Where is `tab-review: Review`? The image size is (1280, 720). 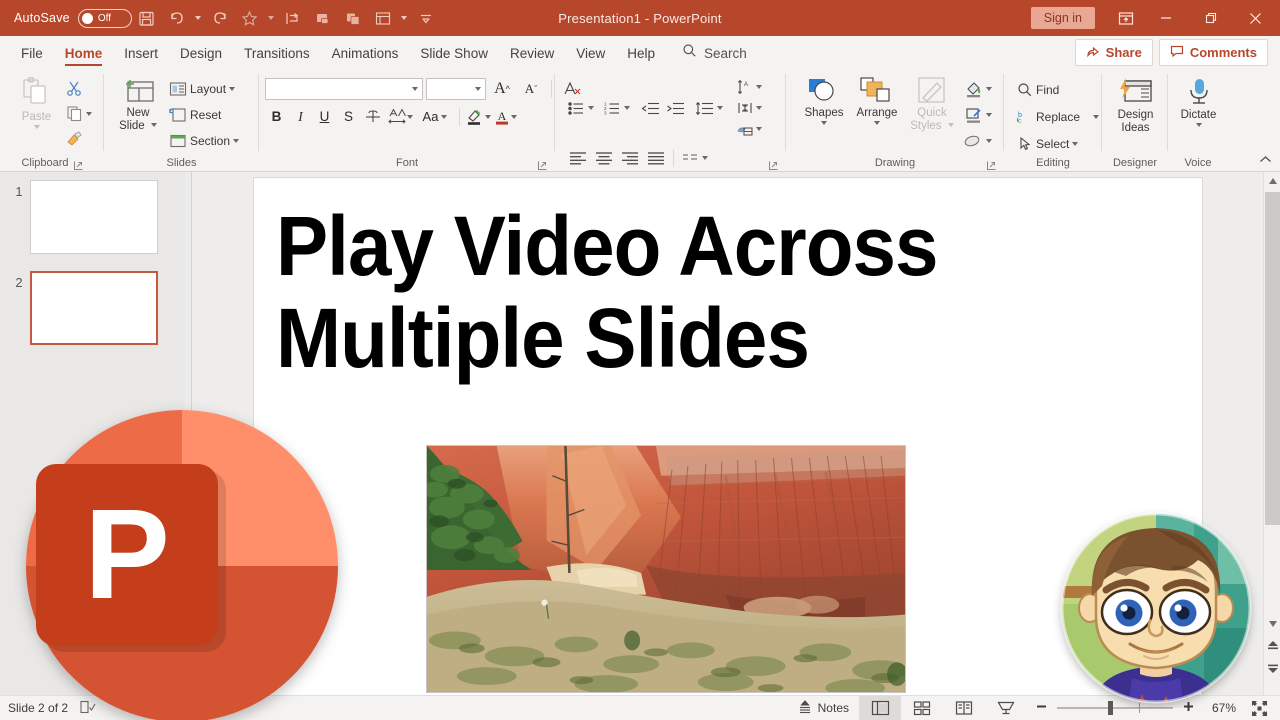
tab-review: Review is located at coordinates (532, 53).